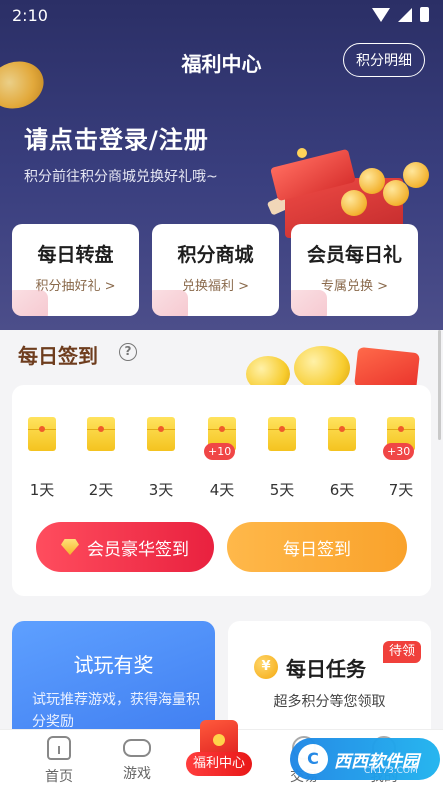 The height and width of the screenshot is (788, 443). What do you see at coordinates (215, 270) in the screenshot?
I see `points-mall-card: 积分商城 兑换福利 >` at bounding box center [215, 270].